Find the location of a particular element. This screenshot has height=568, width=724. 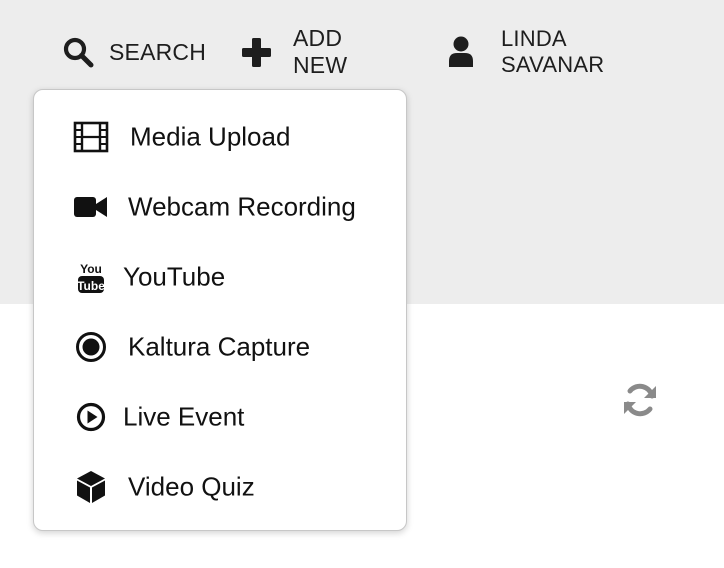

add-new-label: ADD NEW is located at coordinates (320, 51).